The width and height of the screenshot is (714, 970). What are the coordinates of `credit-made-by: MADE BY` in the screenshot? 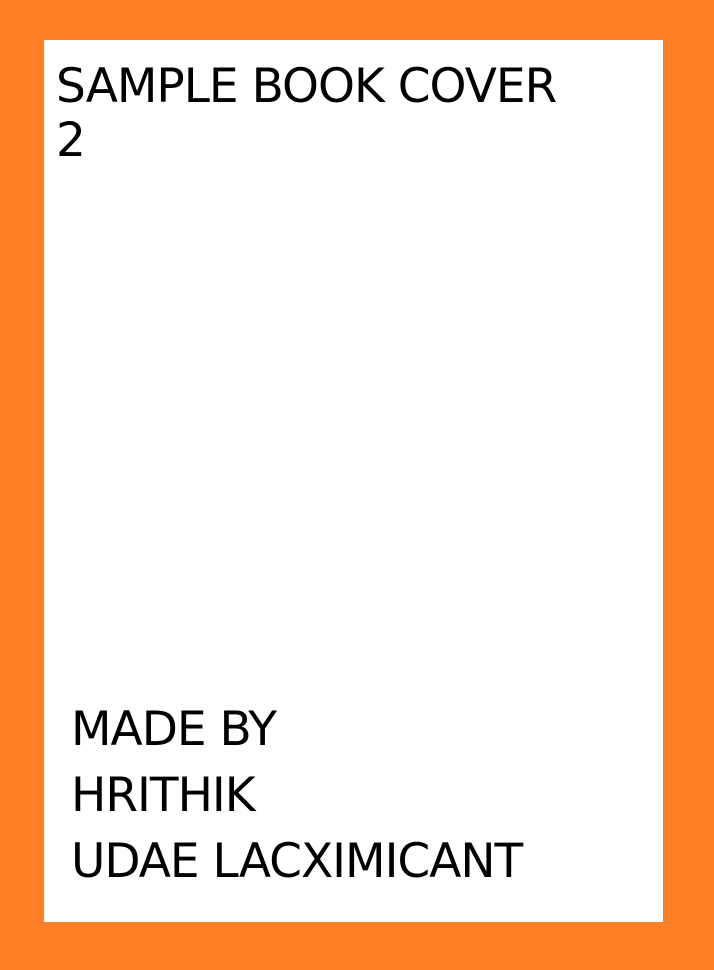 It's located at (174, 729).